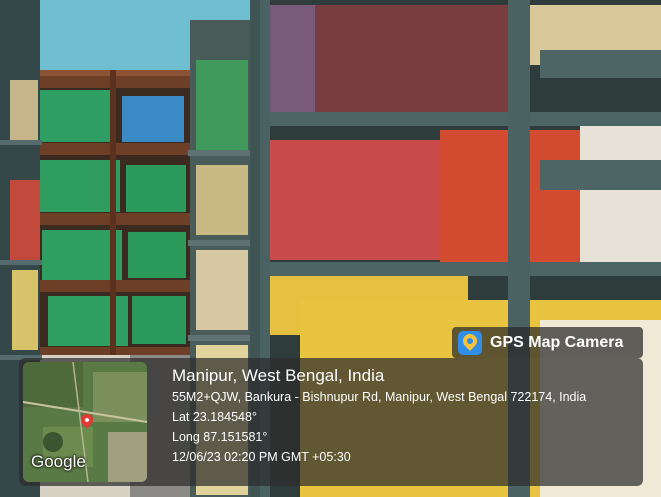 Image resolution: width=661 pixels, height=497 pixels. I want to click on datetime-text: 12/06/23 02:20 PM GMT +05:30, so click(261, 457).